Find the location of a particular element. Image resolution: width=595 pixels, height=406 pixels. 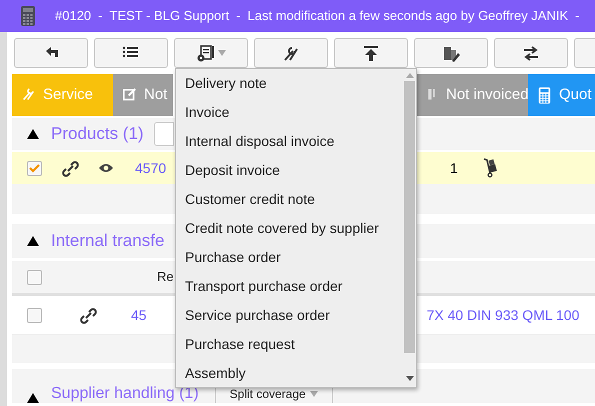

quantity-cell-text: 1 is located at coordinates (454, 168).